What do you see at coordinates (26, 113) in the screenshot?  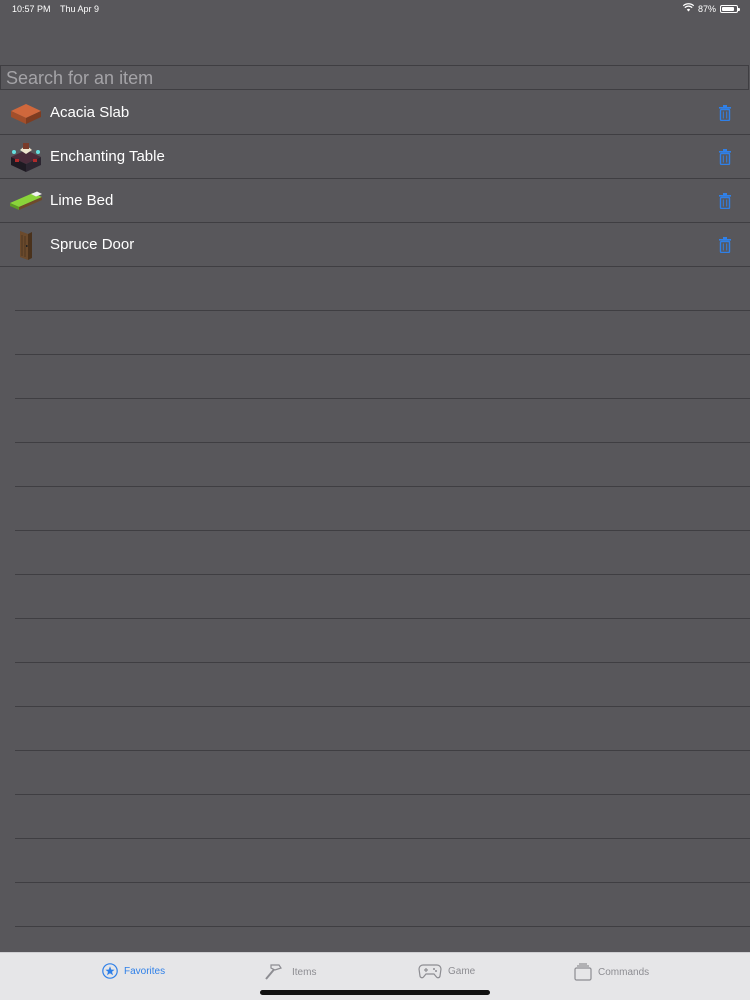 I see `acacia-slab-icon` at bounding box center [26, 113].